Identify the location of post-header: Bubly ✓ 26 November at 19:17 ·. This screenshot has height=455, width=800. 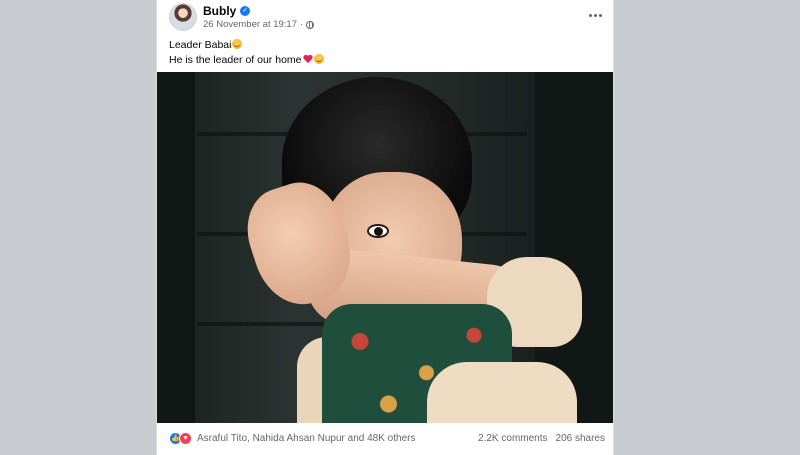
(385, 17).